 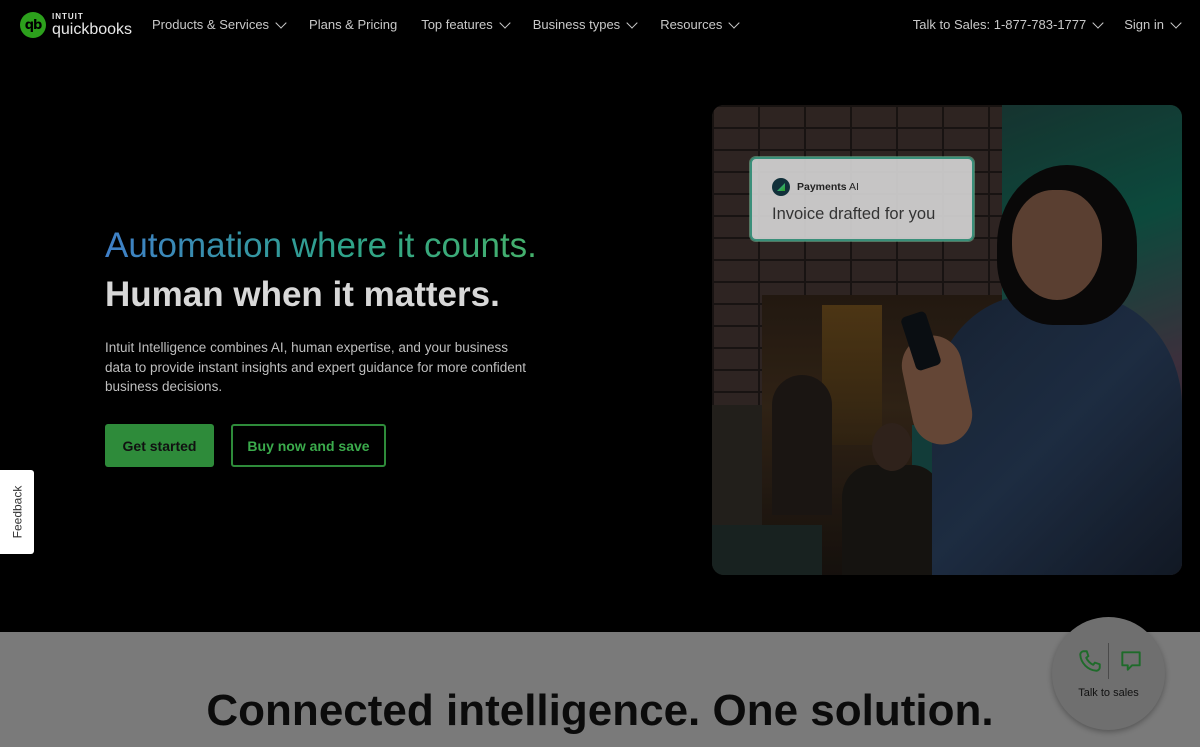 What do you see at coordinates (1108, 661) in the screenshot?
I see `sales-divider` at bounding box center [1108, 661].